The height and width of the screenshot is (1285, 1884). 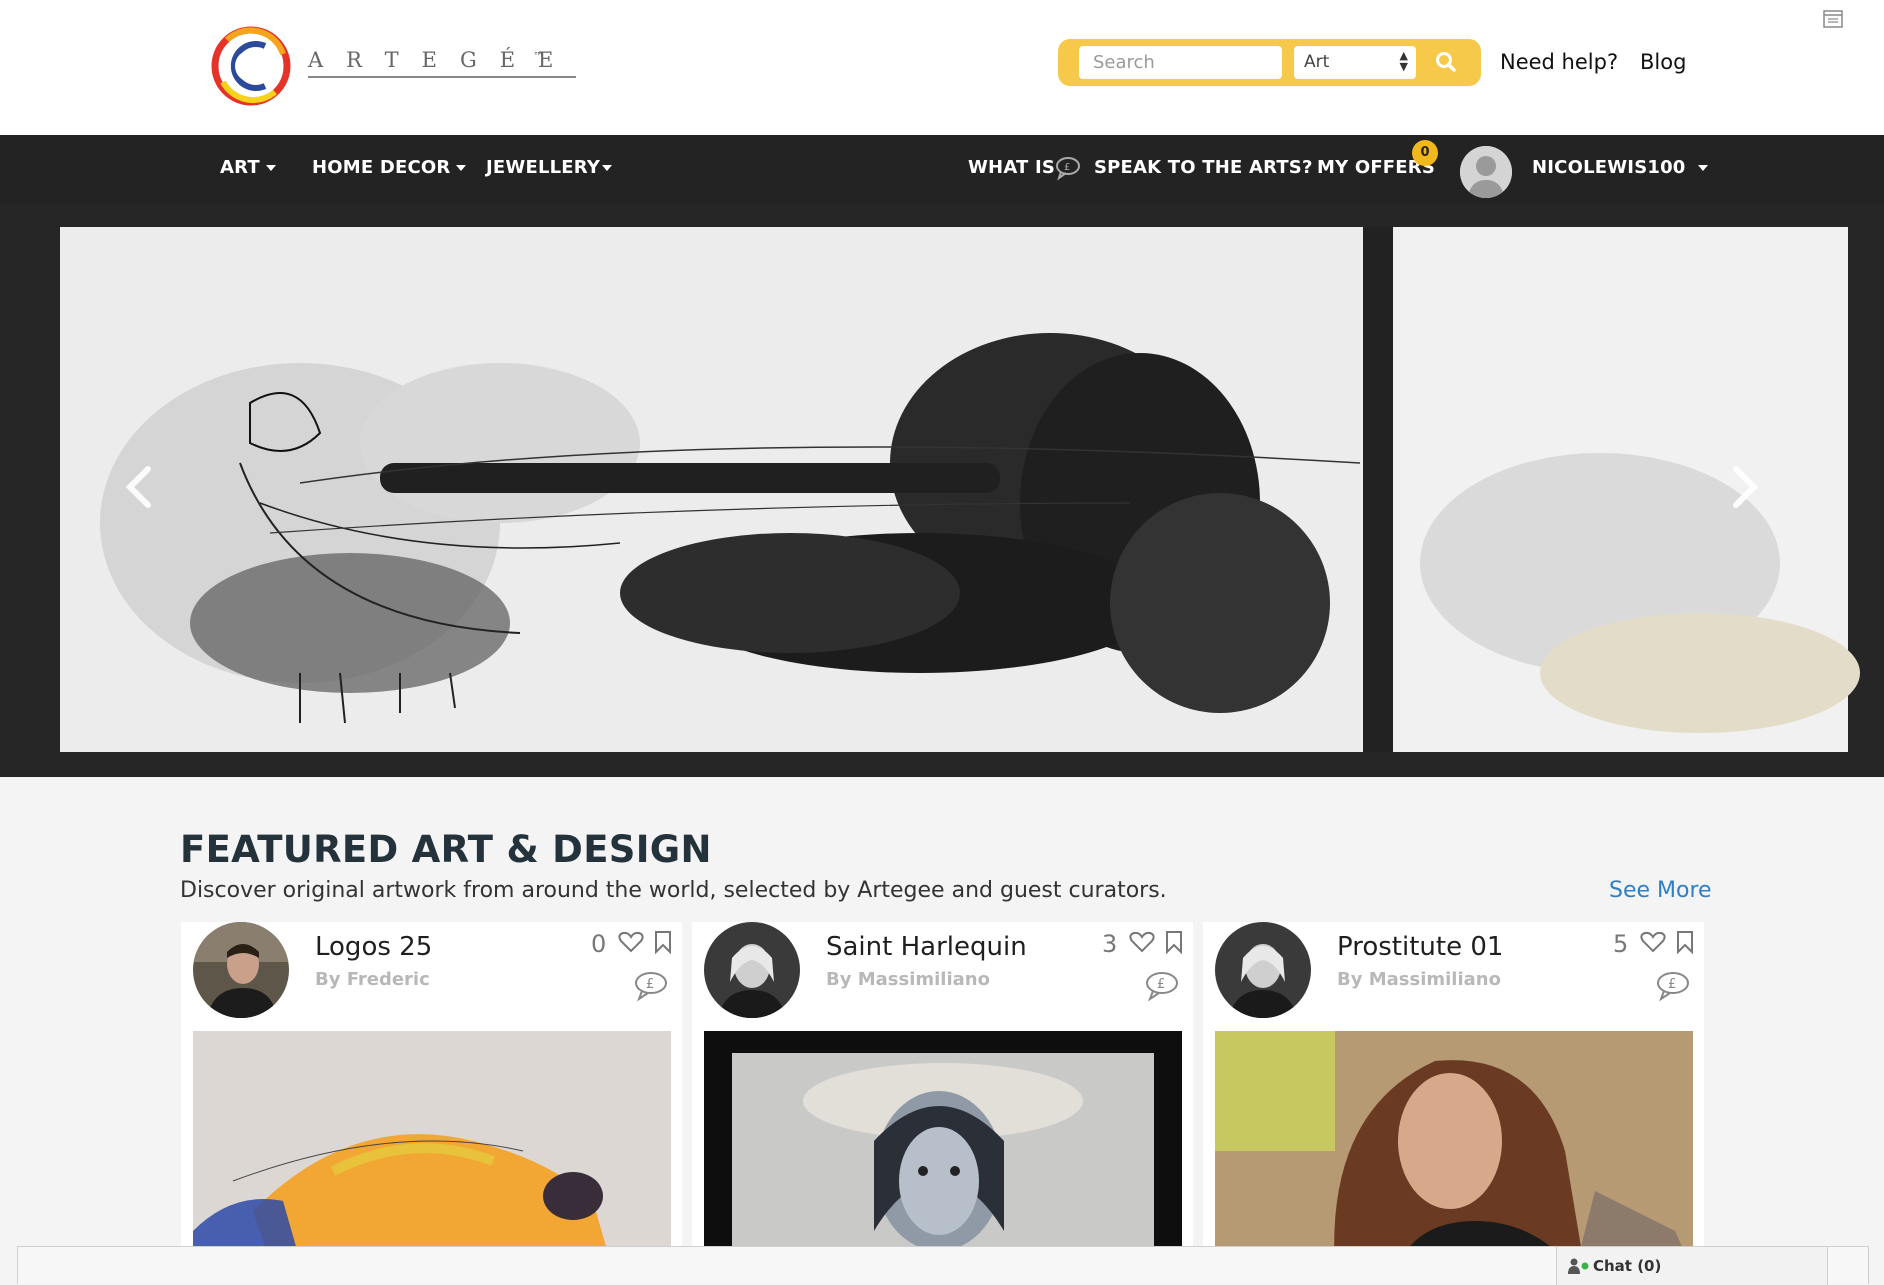 I want to click on offers-count-badge: 0, so click(x=1425, y=153).